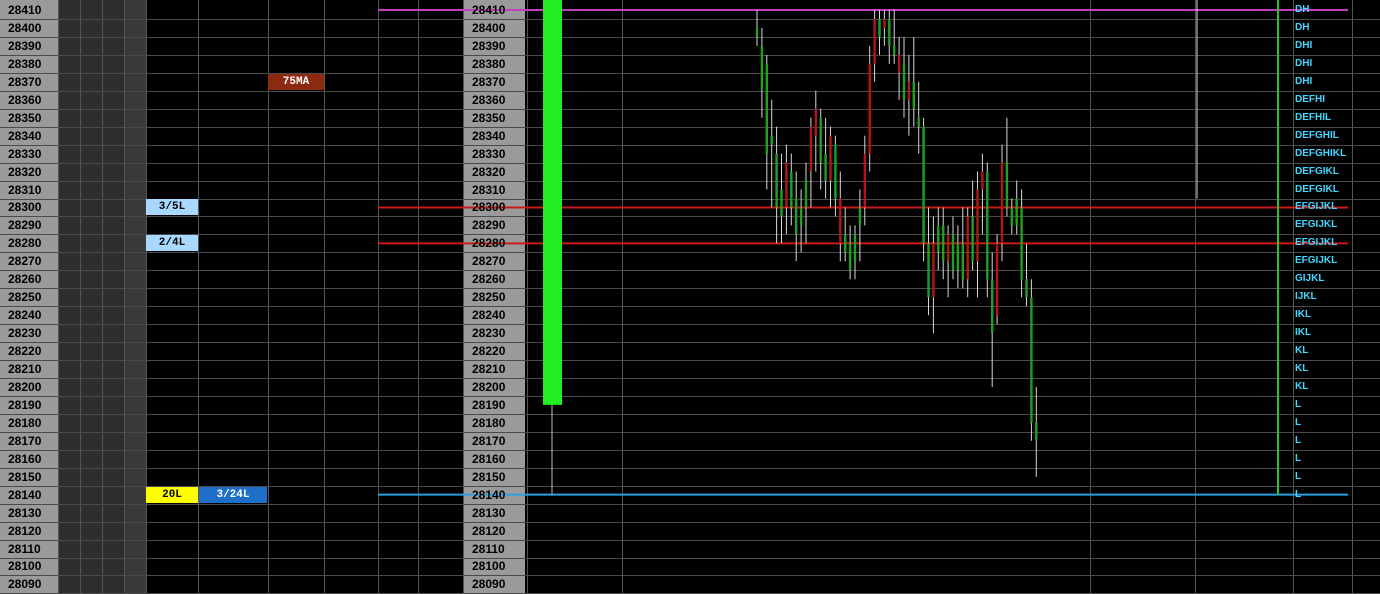 The image size is (1380, 594). Describe the element at coordinates (25, 458) in the screenshot. I see `left-tick-label: 28160` at that location.